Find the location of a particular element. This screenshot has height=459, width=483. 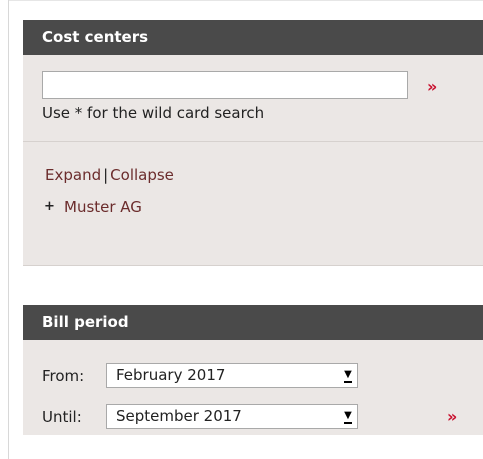

from-row: From: February 2017 ▼ is located at coordinates (200, 375).